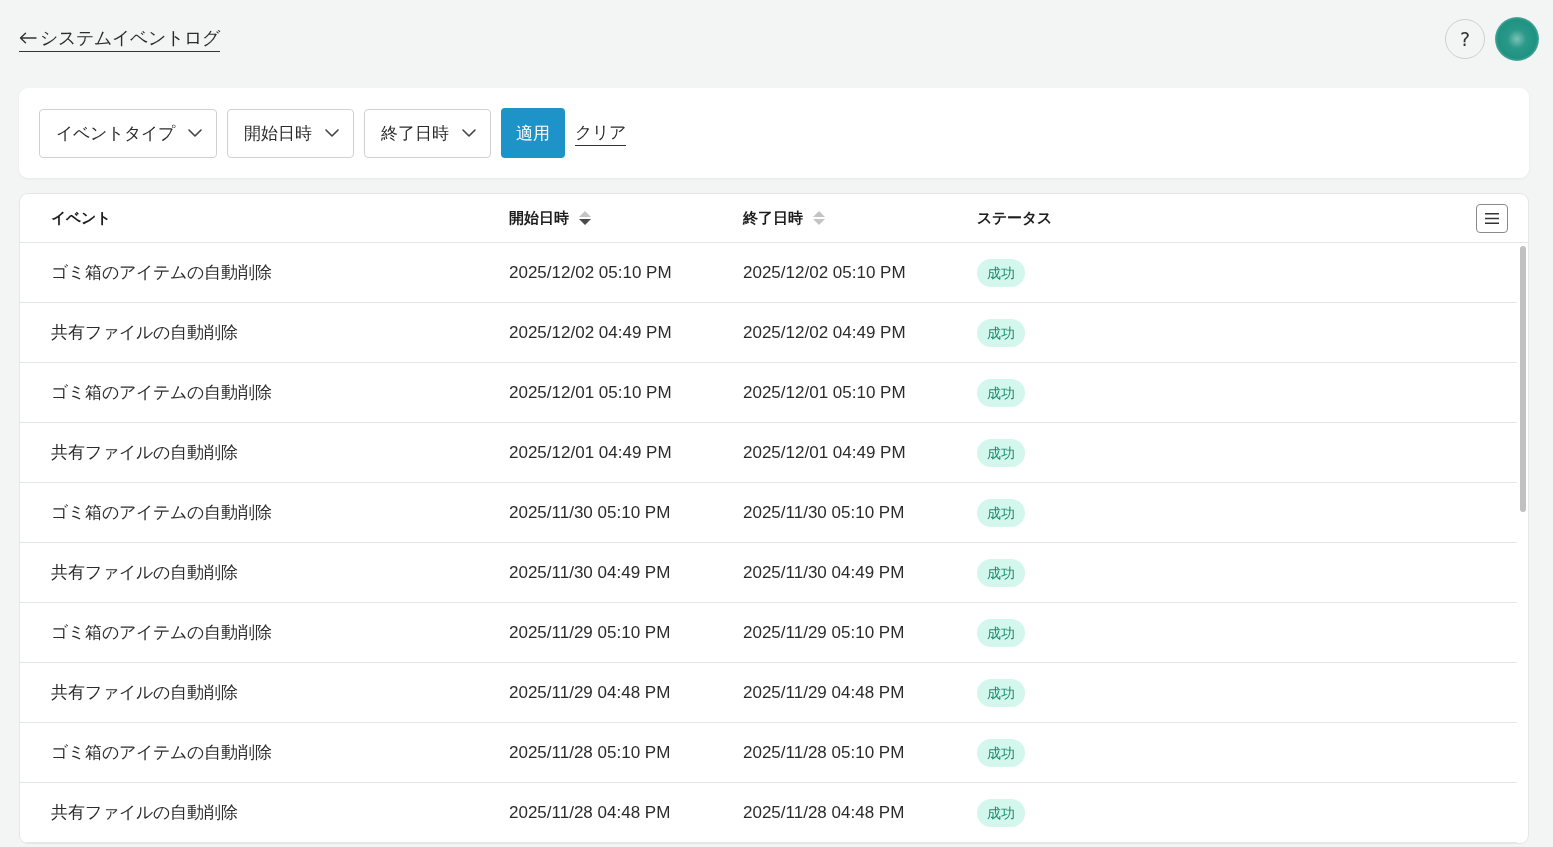 Image resolution: width=1553 pixels, height=847 pixels. What do you see at coordinates (81, 218) in the screenshot?
I see `column-header: イベント` at bounding box center [81, 218].